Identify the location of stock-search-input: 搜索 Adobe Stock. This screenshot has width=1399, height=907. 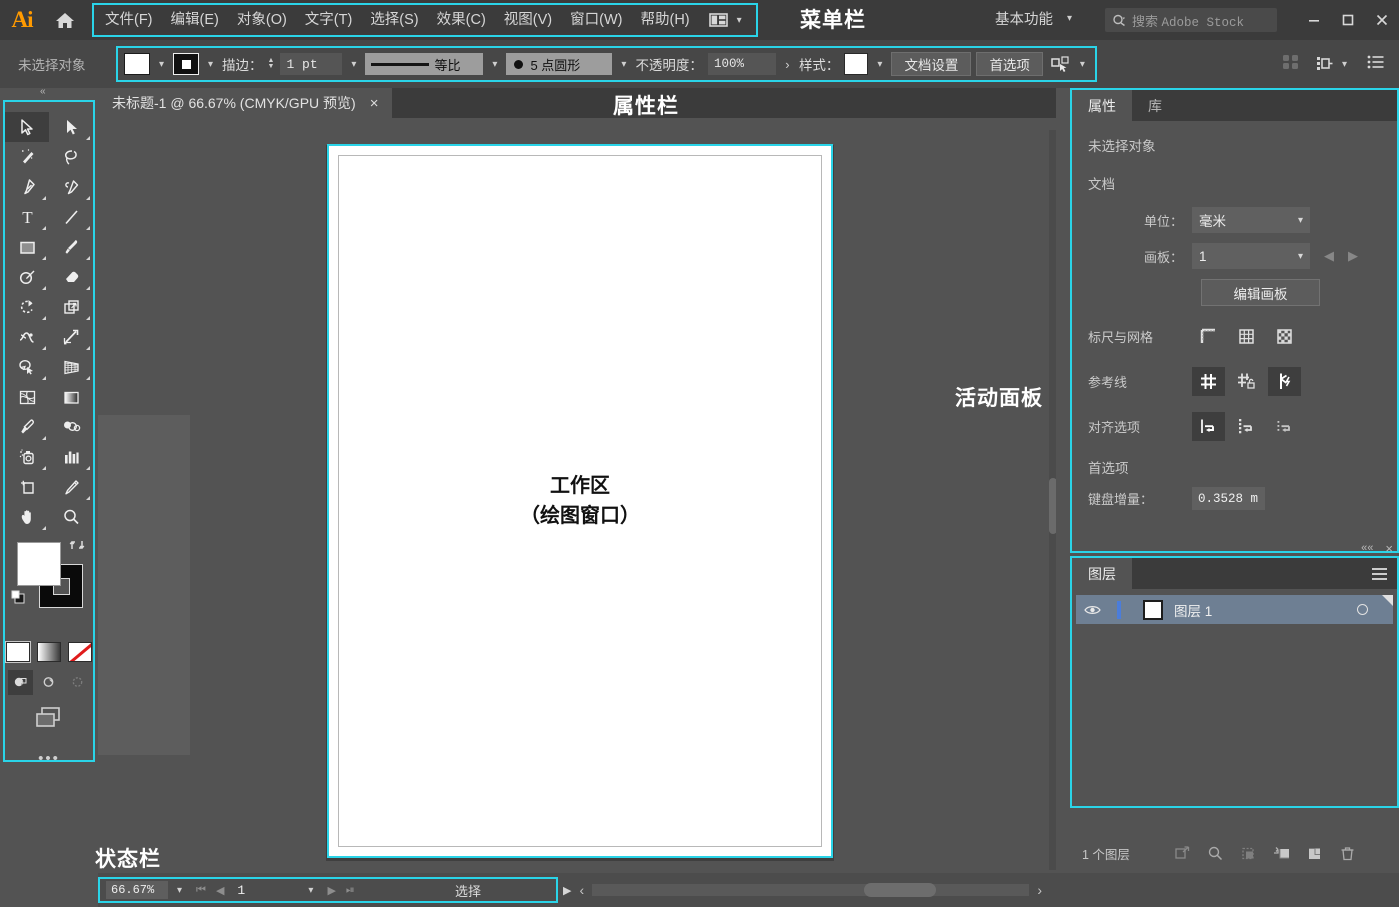
(1191, 20).